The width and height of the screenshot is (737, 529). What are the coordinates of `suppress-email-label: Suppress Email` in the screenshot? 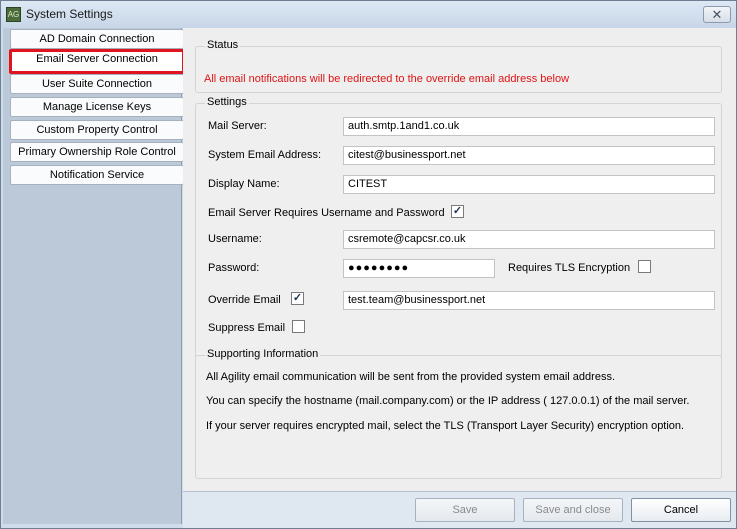 It's located at (247, 328).